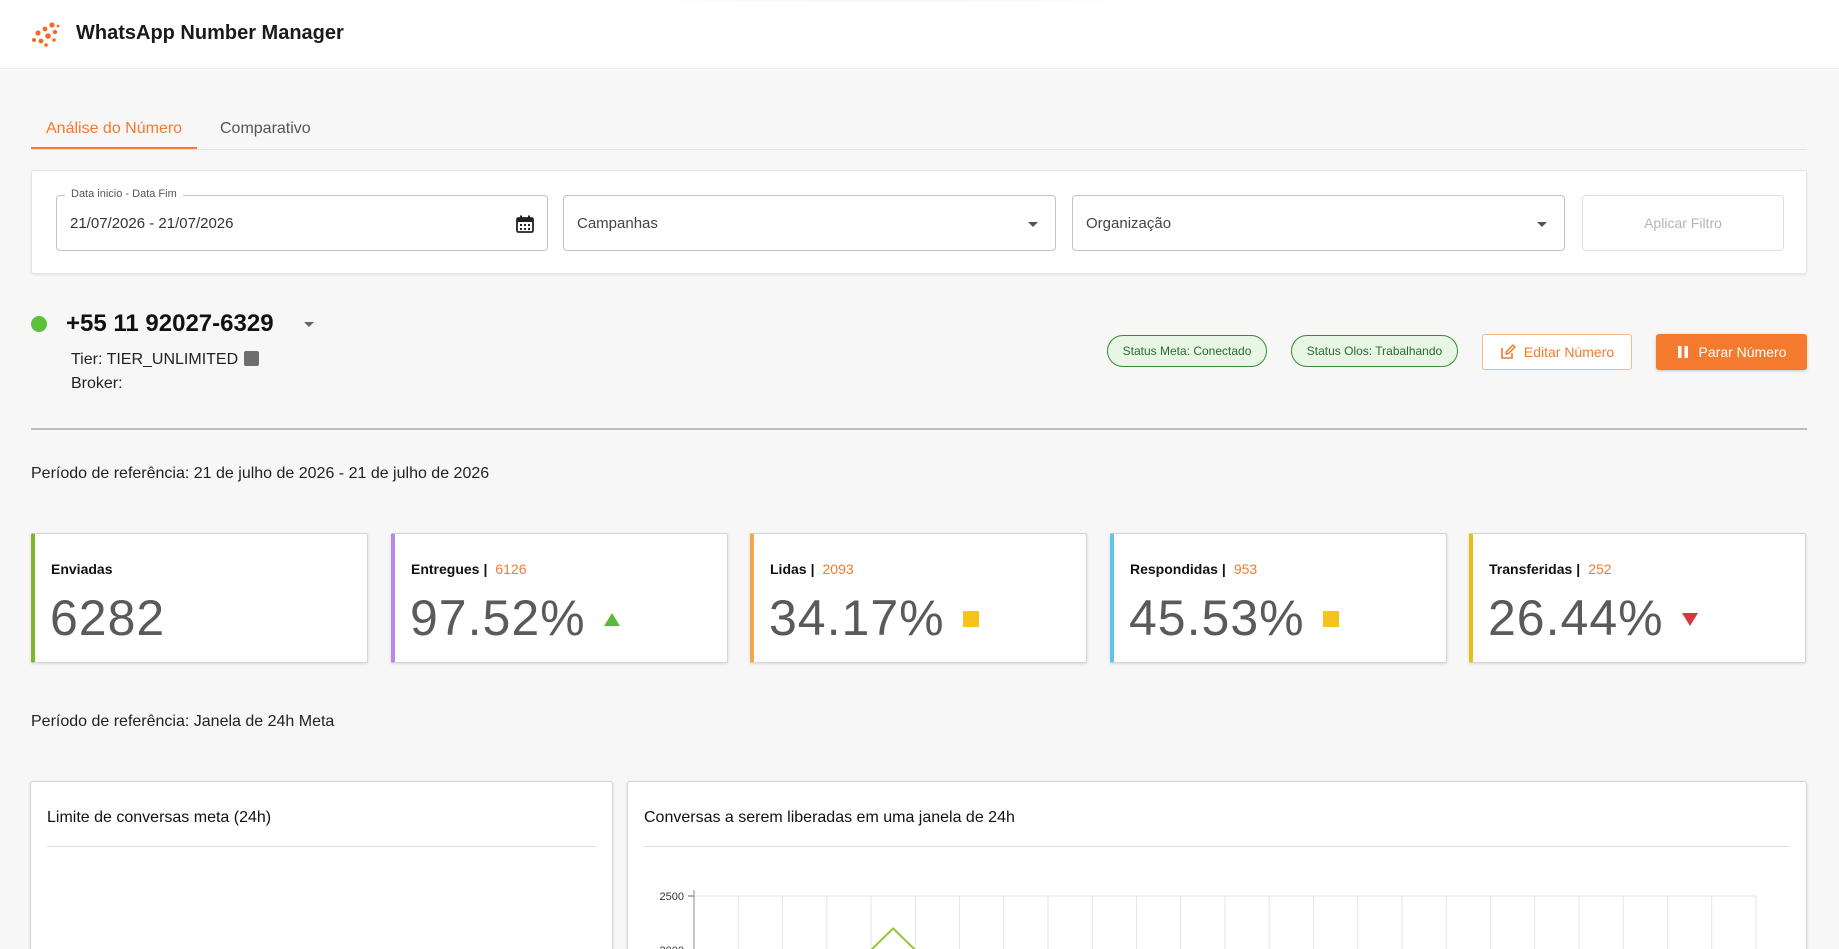  Describe the element at coordinates (124, 194) in the screenshot. I see `date-range-label: Data inicio - Data Fim` at that location.